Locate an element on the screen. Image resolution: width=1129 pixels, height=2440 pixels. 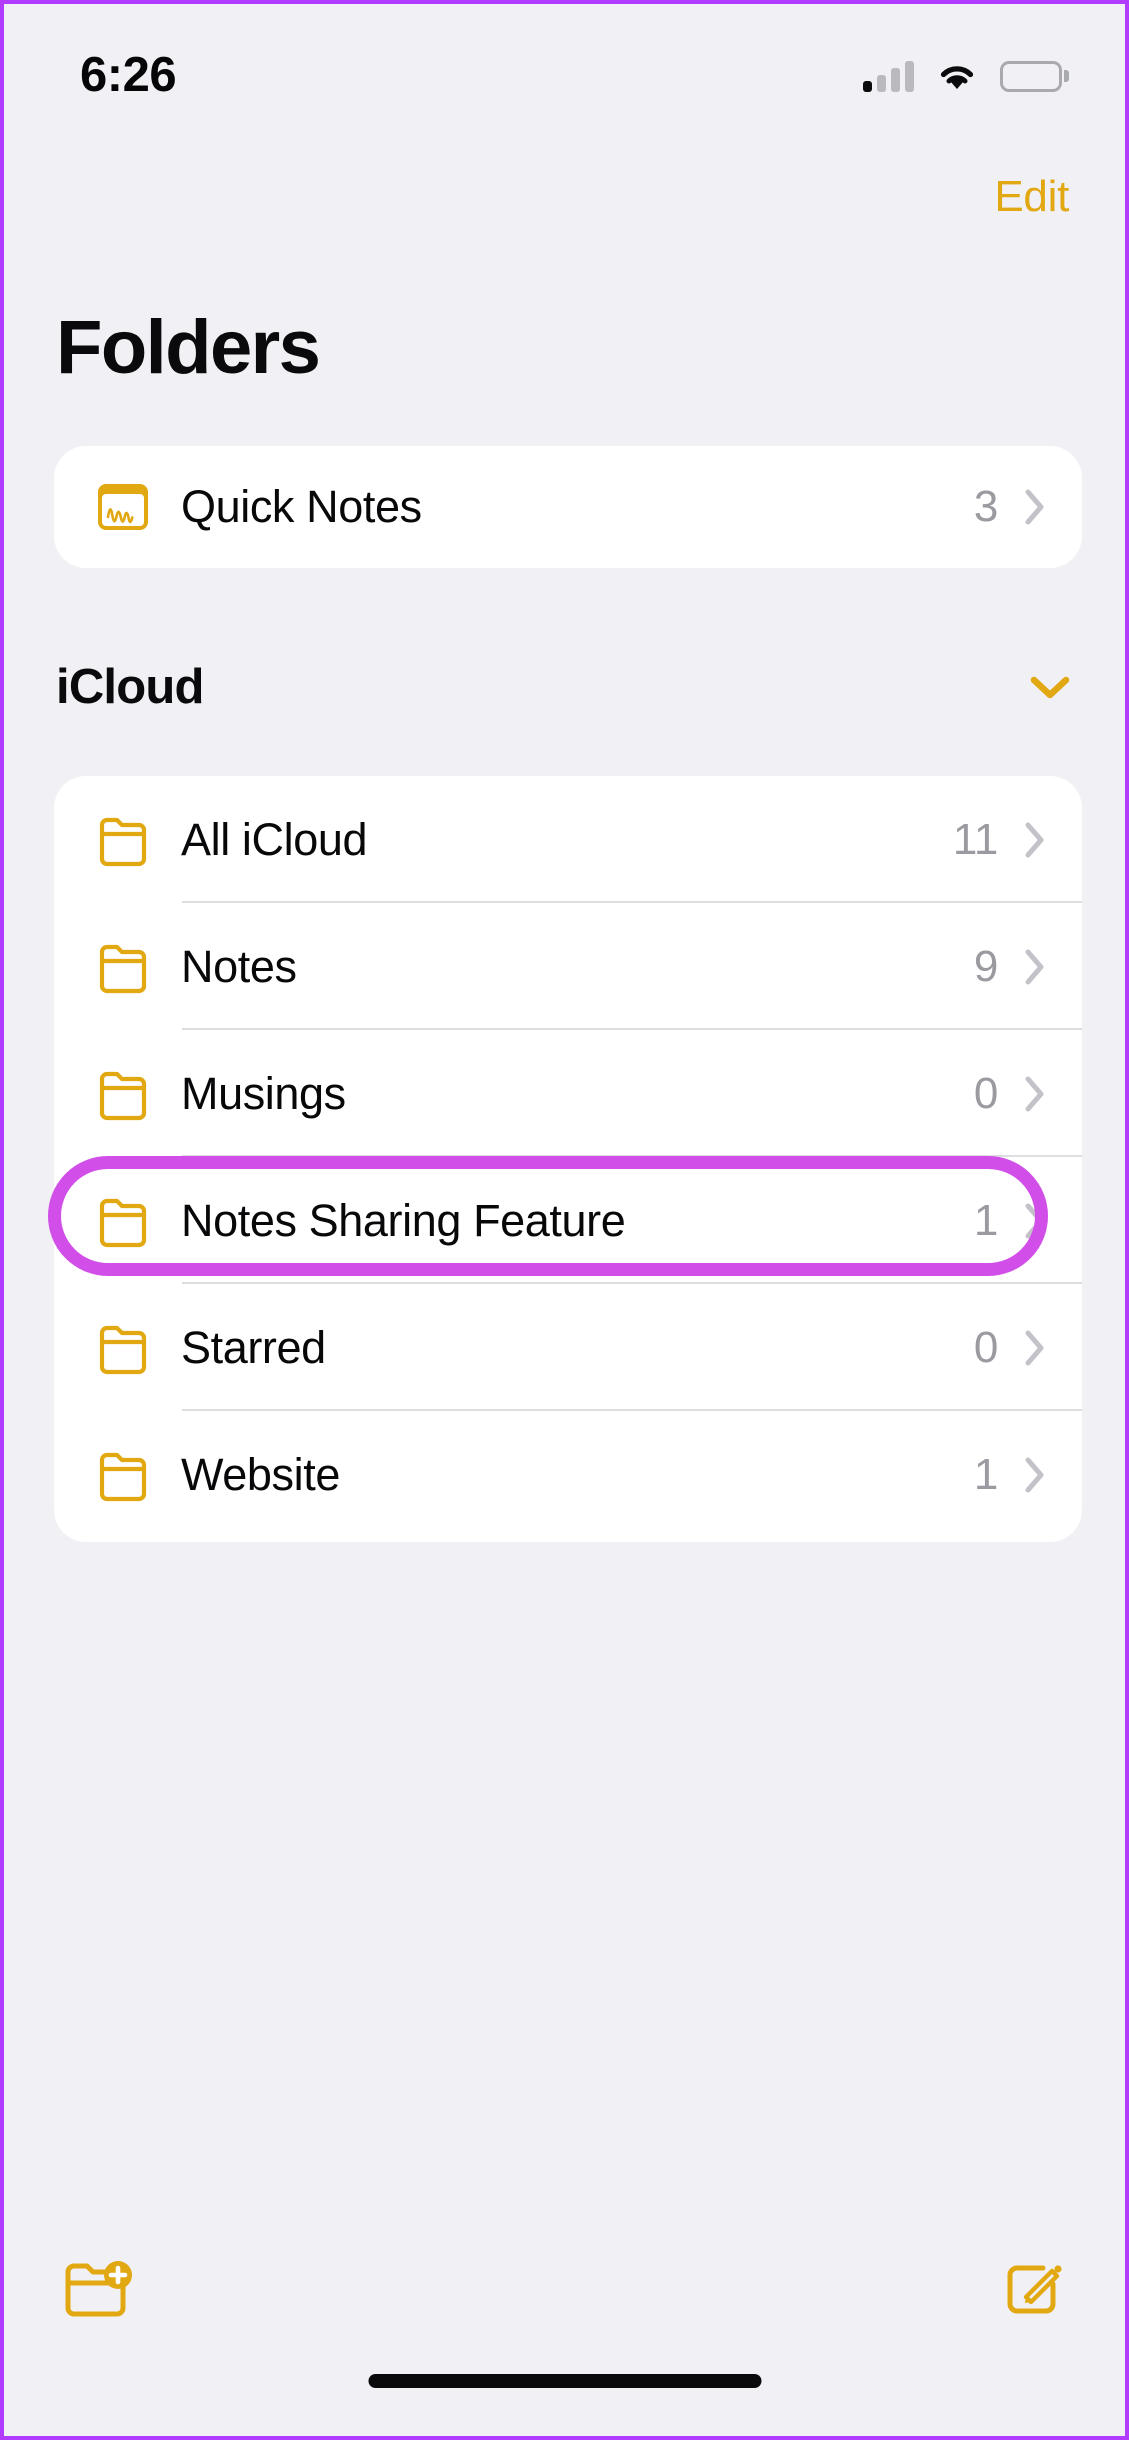
list-item-label: Website is located at coordinates (260, 1474).